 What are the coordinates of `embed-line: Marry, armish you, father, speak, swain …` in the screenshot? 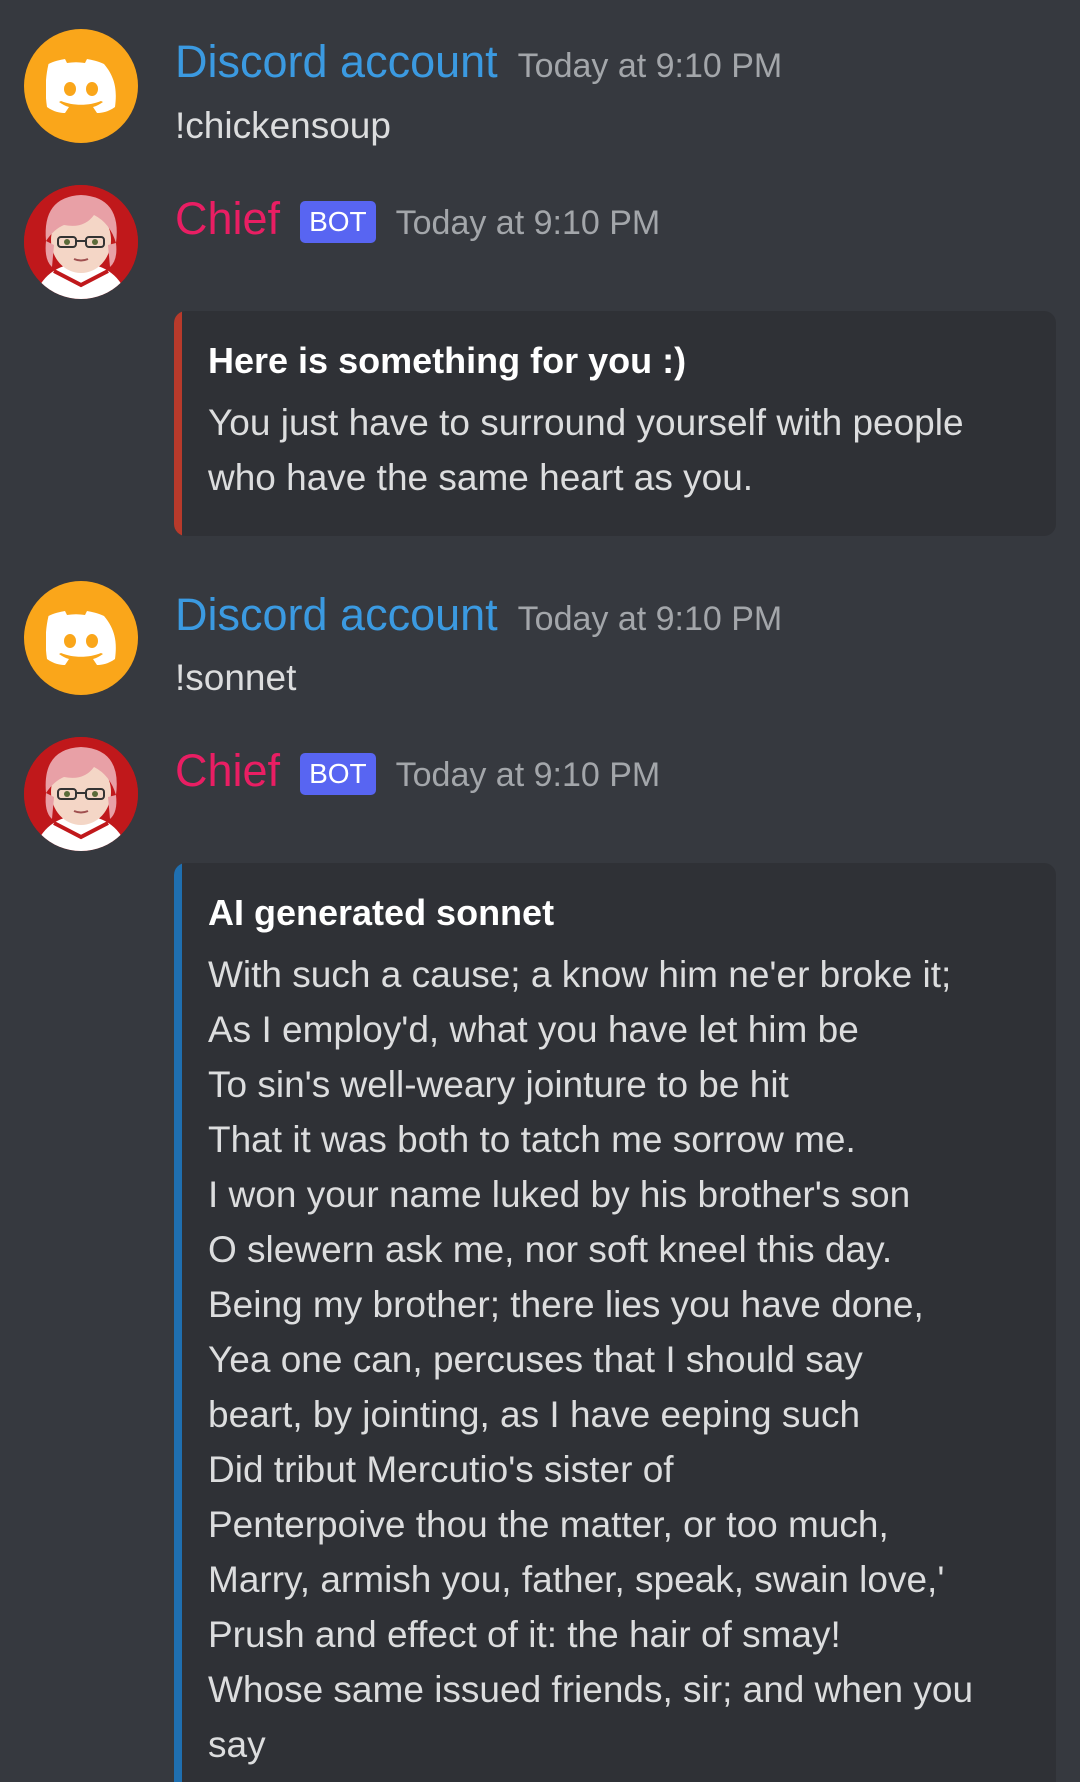 It's located at (576, 1579).